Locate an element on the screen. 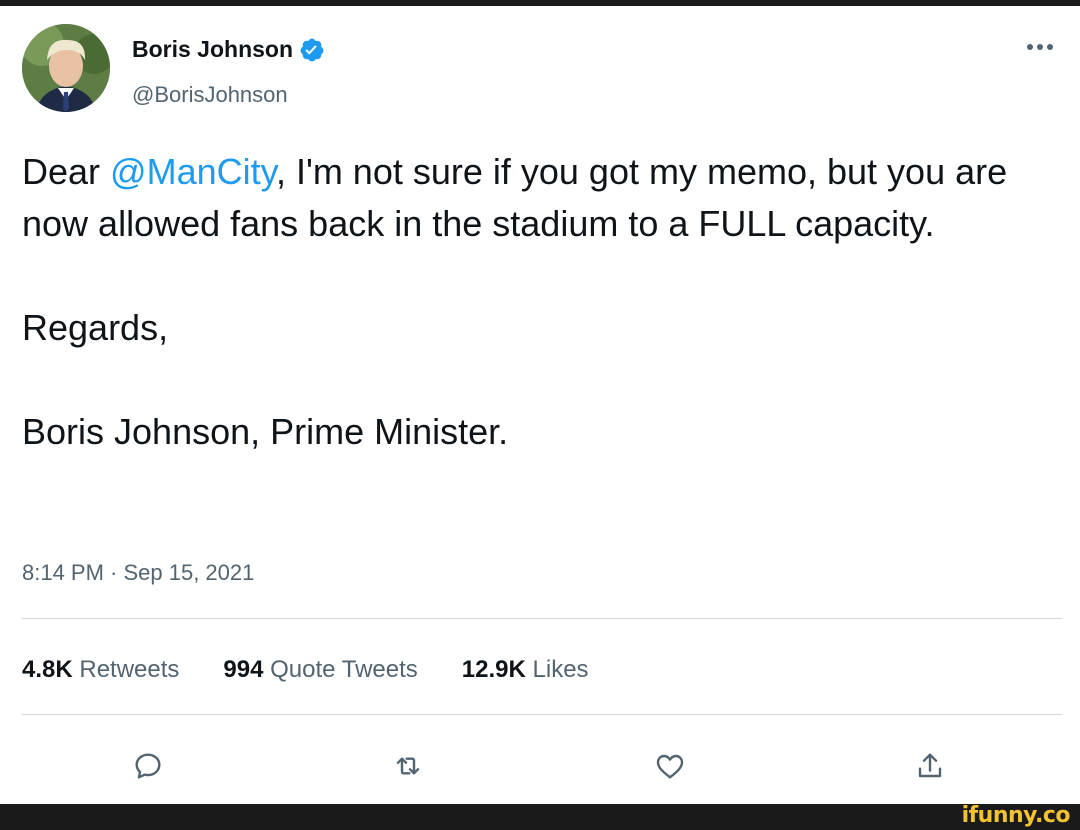 The height and width of the screenshot is (830, 1080). reply-button is located at coordinates (148, 766).